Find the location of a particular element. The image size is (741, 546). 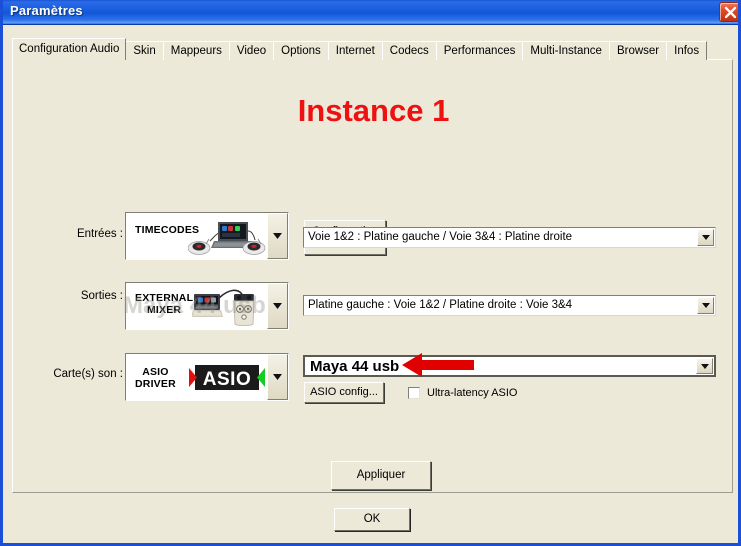

soundcards-mode-caption-line1: ASIO is located at coordinates (155, 372).